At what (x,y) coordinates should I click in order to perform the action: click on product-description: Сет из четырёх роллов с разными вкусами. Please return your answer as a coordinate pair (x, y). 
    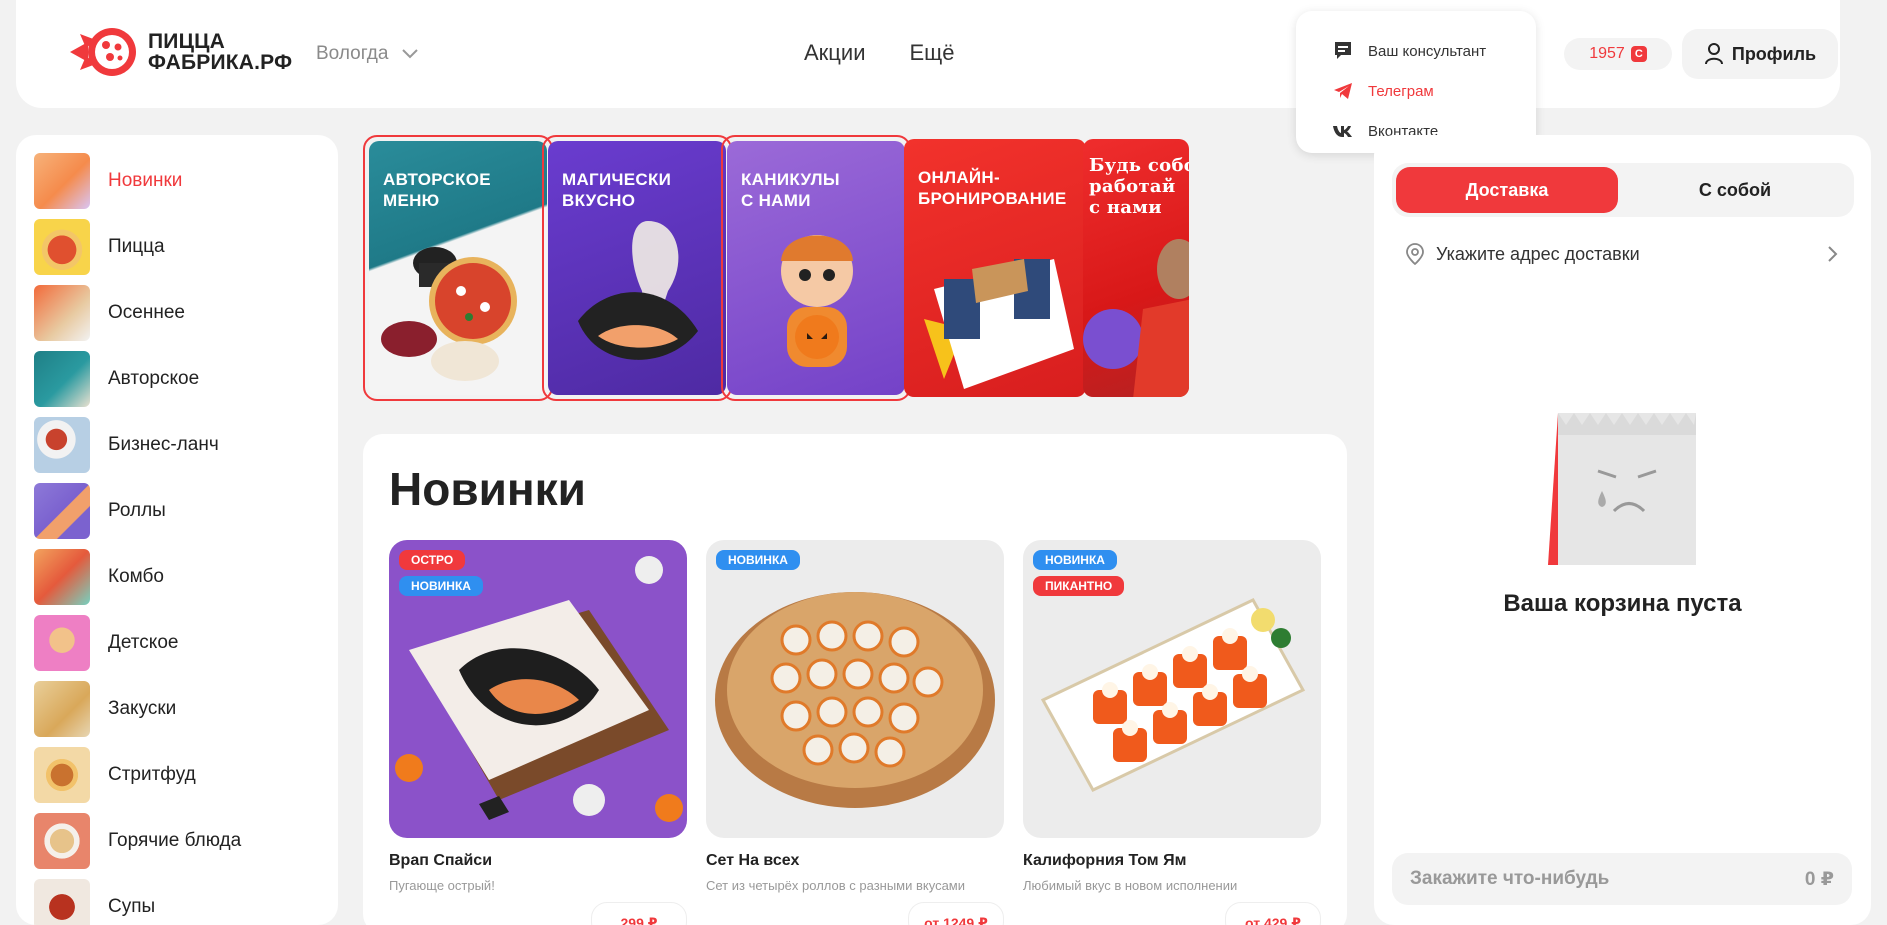
    Looking at the image, I should click on (836, 885).